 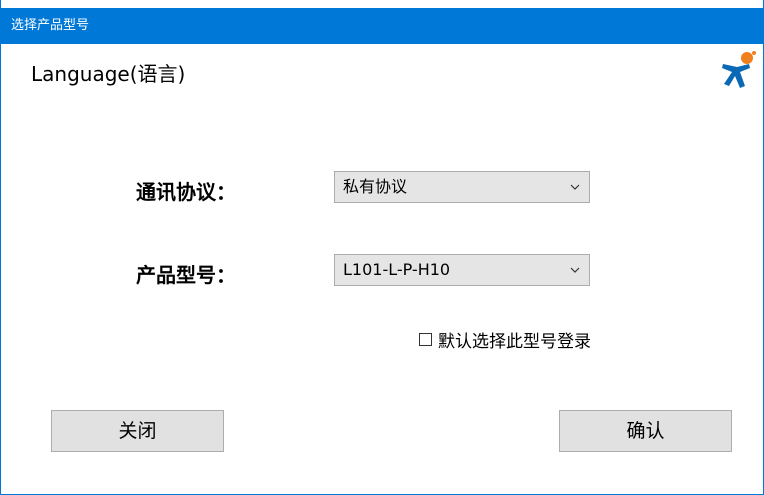 What do you see at coordinates (108, 72) in the screenshot?
I see `language-link: Language(语言)` at bounding box center [108, 72].